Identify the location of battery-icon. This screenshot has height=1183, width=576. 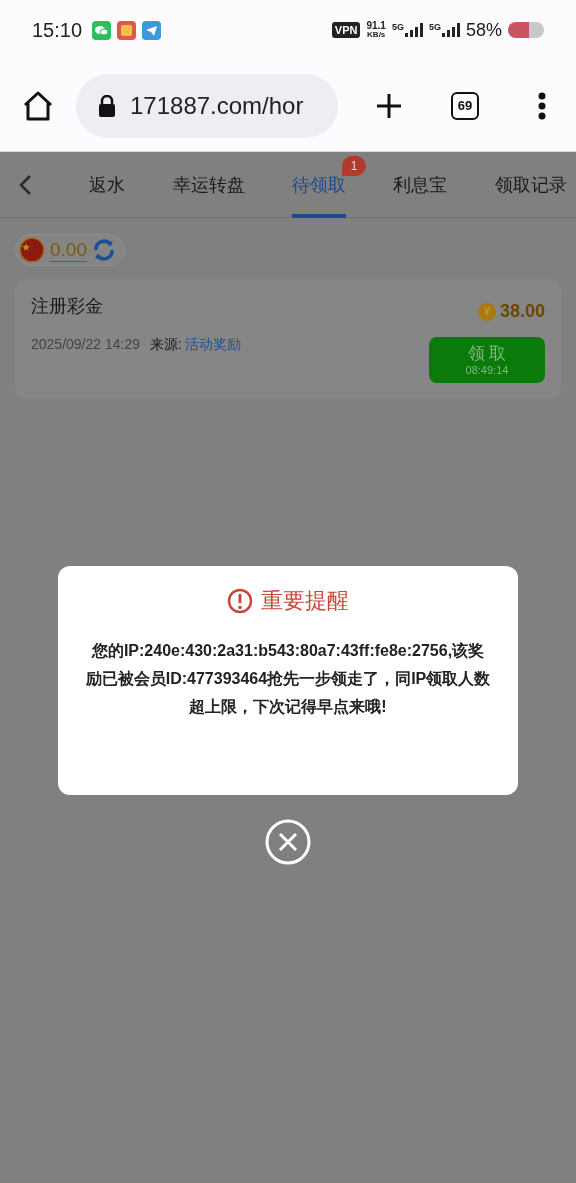
(526, 30).